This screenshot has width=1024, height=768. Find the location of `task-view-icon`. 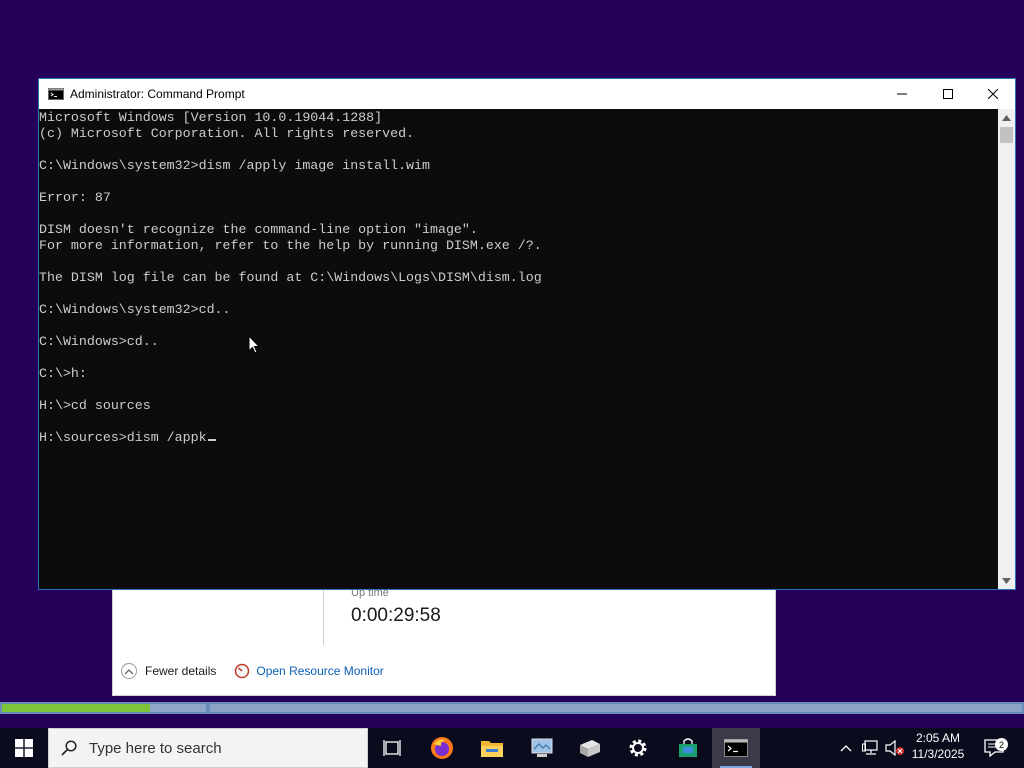

task-view-icon is located at coordinates (392, 748).